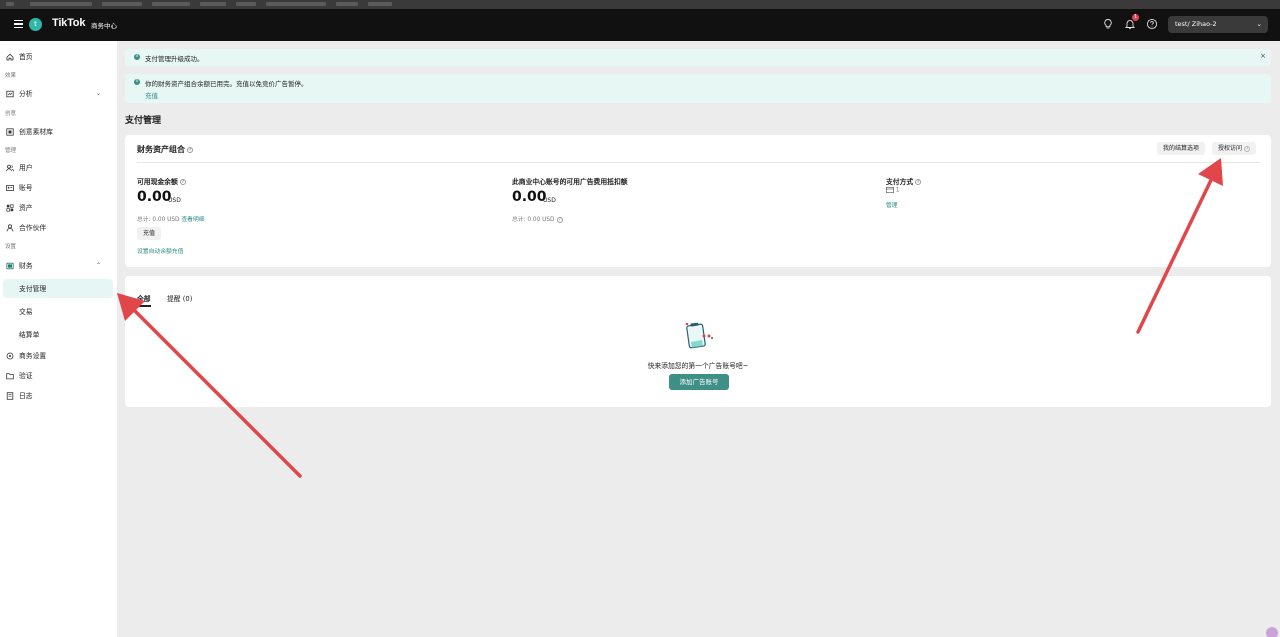 The height and width of the screenshot is (637, 1280). Describe the element at coordinates (33, 356) in the screenshot. I see `sidebar-item-label: 商务设置` at that location.